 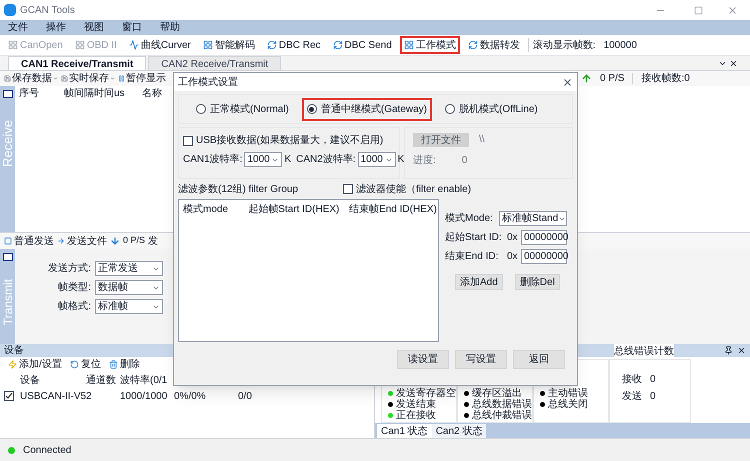 I want to click on toolbar-button: 保存数据, so click(x=31, y=78).